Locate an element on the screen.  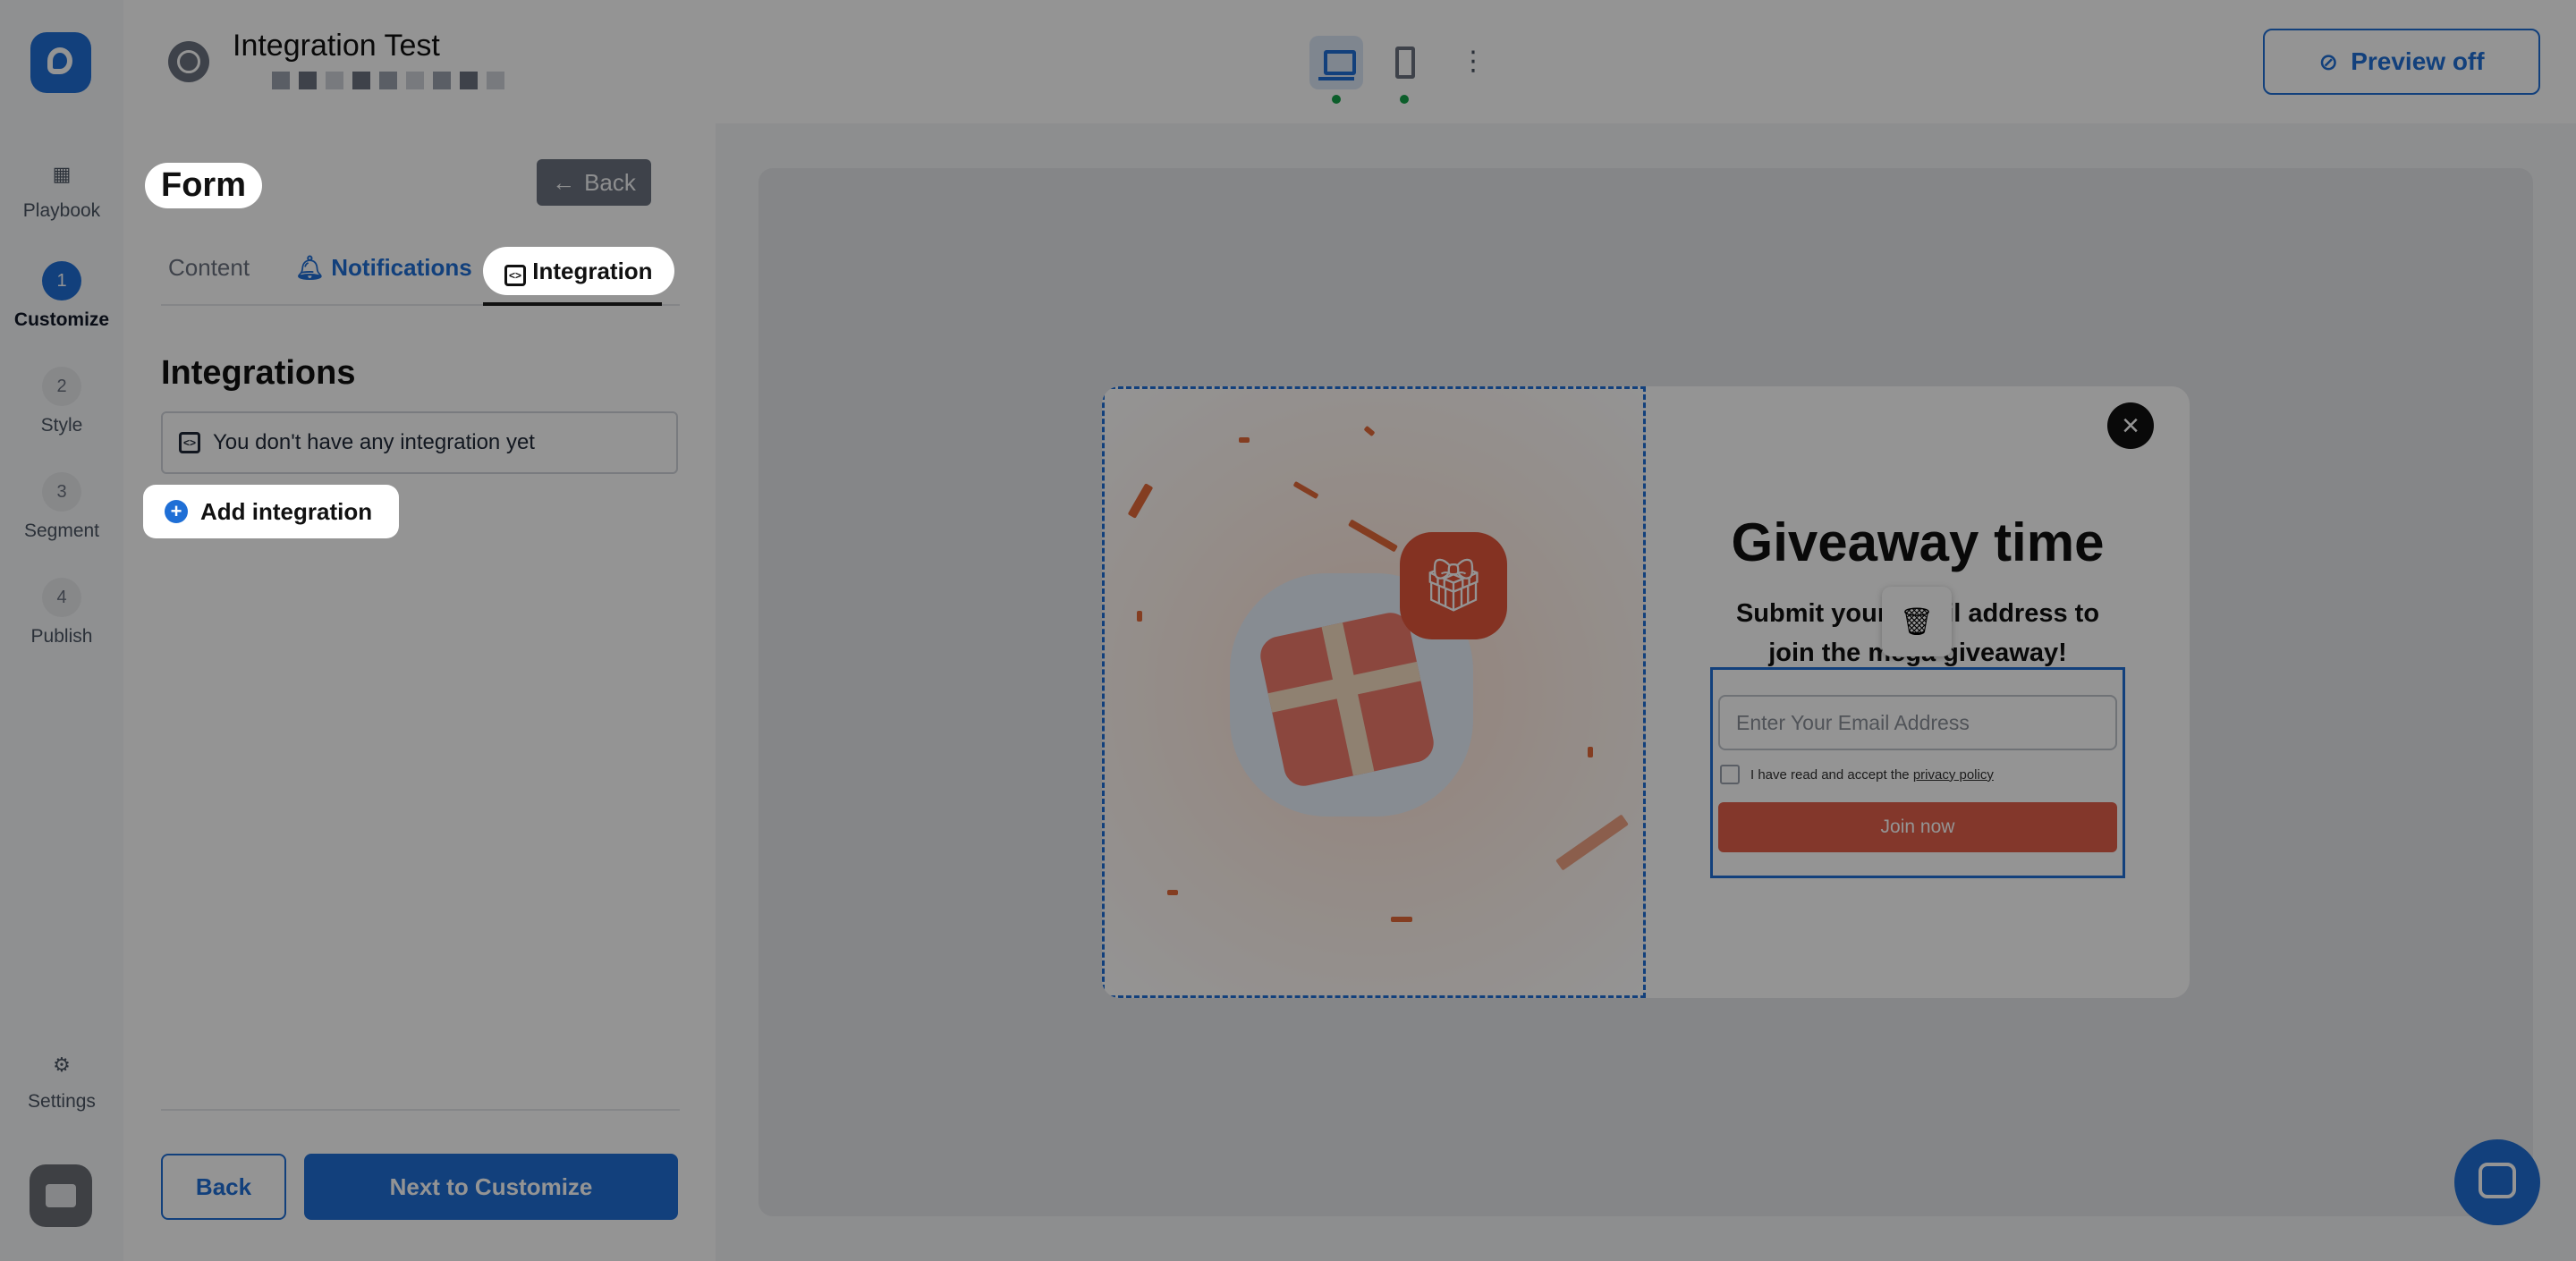
rail-label: Settings is located at coordinates (62, 1101).